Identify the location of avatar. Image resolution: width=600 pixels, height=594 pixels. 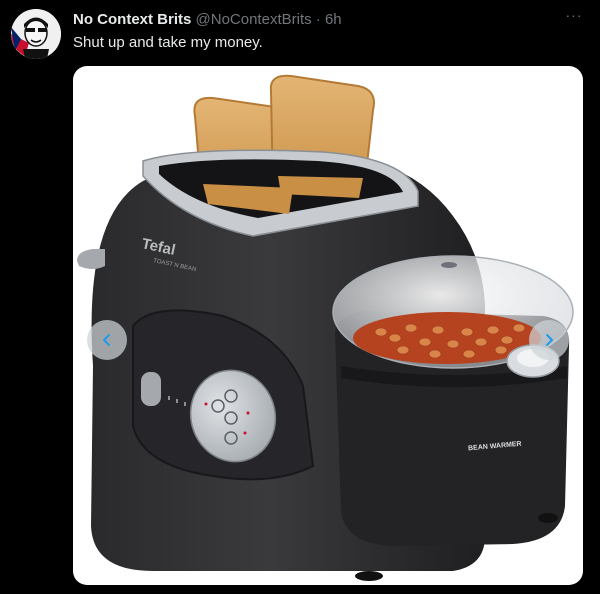
(36, 34).